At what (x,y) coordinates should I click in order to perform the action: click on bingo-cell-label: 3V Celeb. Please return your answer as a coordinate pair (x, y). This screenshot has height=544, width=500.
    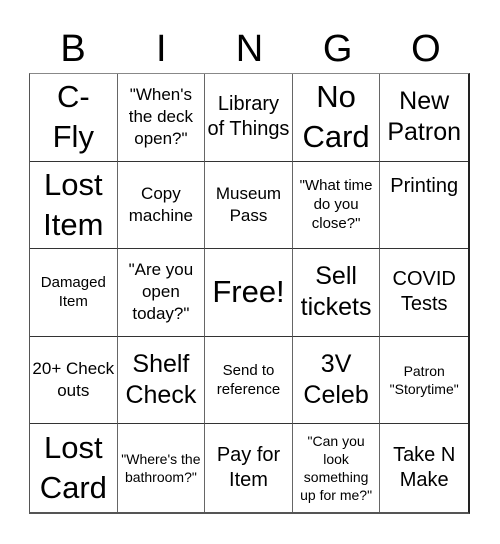
    Looking at the image, I should click on (336, 380).